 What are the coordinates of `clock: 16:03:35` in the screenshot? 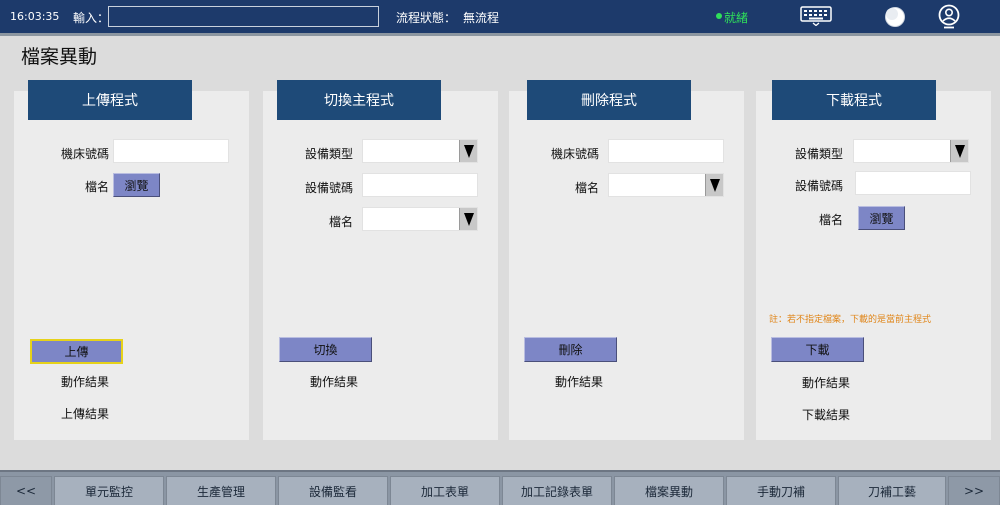 It's located at (35, 16).